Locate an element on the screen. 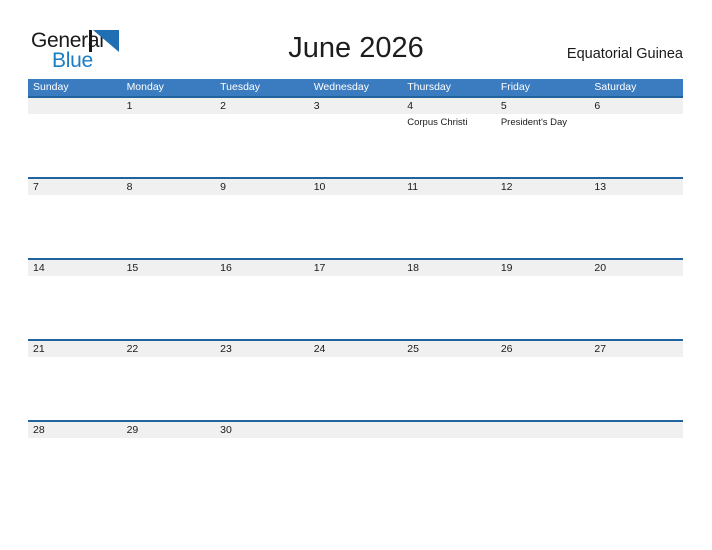  day-number: 17 is located at coordinates (319, 268).